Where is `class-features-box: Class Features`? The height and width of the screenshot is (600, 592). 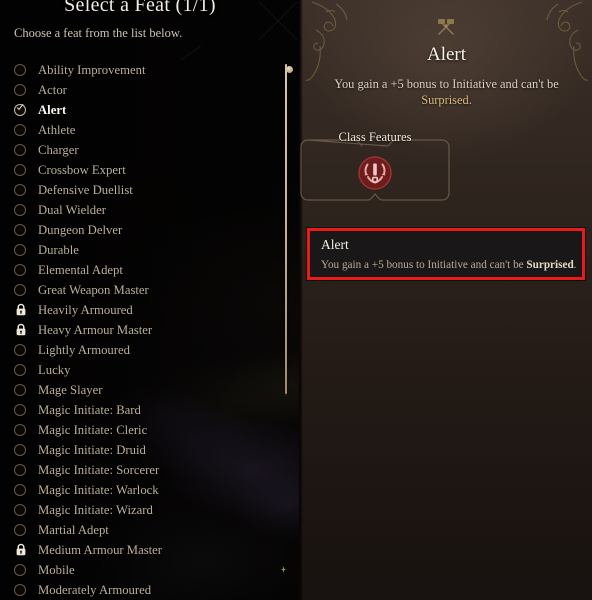 class-features-box: Class Features is located at coordinates (375, 165).